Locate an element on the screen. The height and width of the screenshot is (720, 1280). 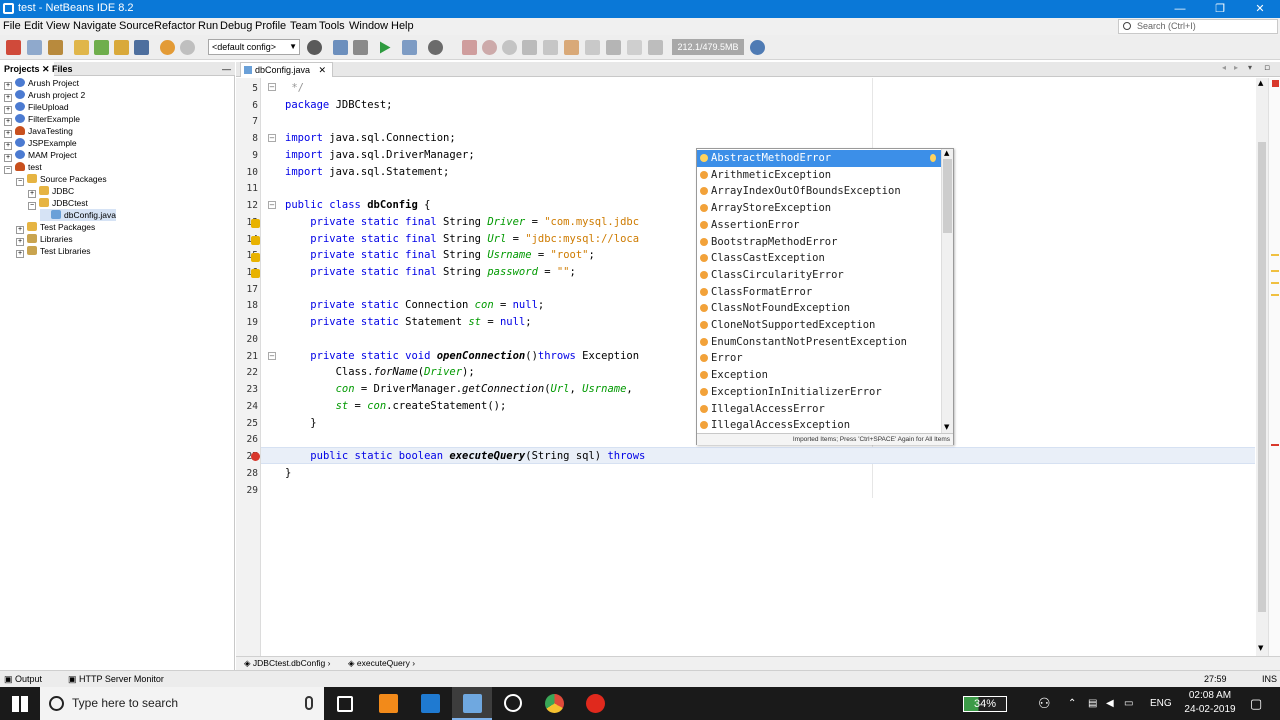
menu-edit: Edit is located at coordinates (33, 26).